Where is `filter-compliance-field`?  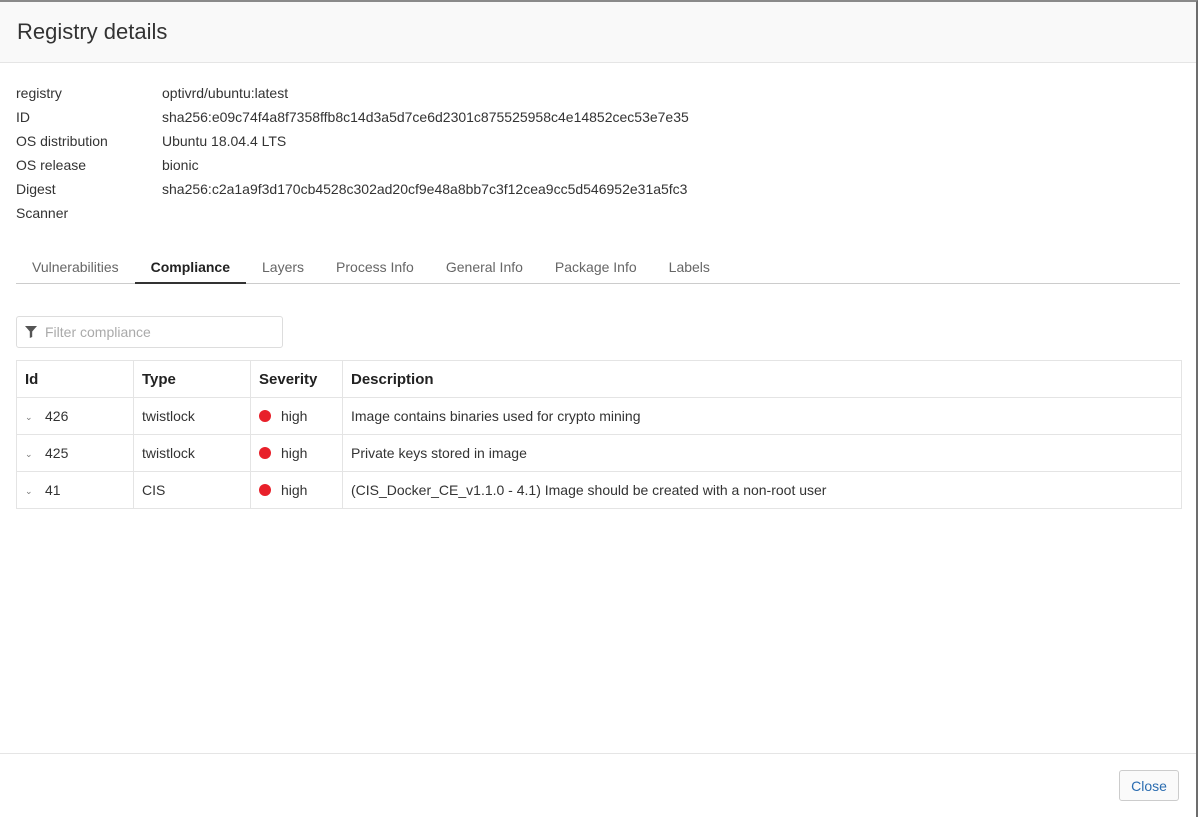
filter-compliance-field is located at coordinates (149, 332).